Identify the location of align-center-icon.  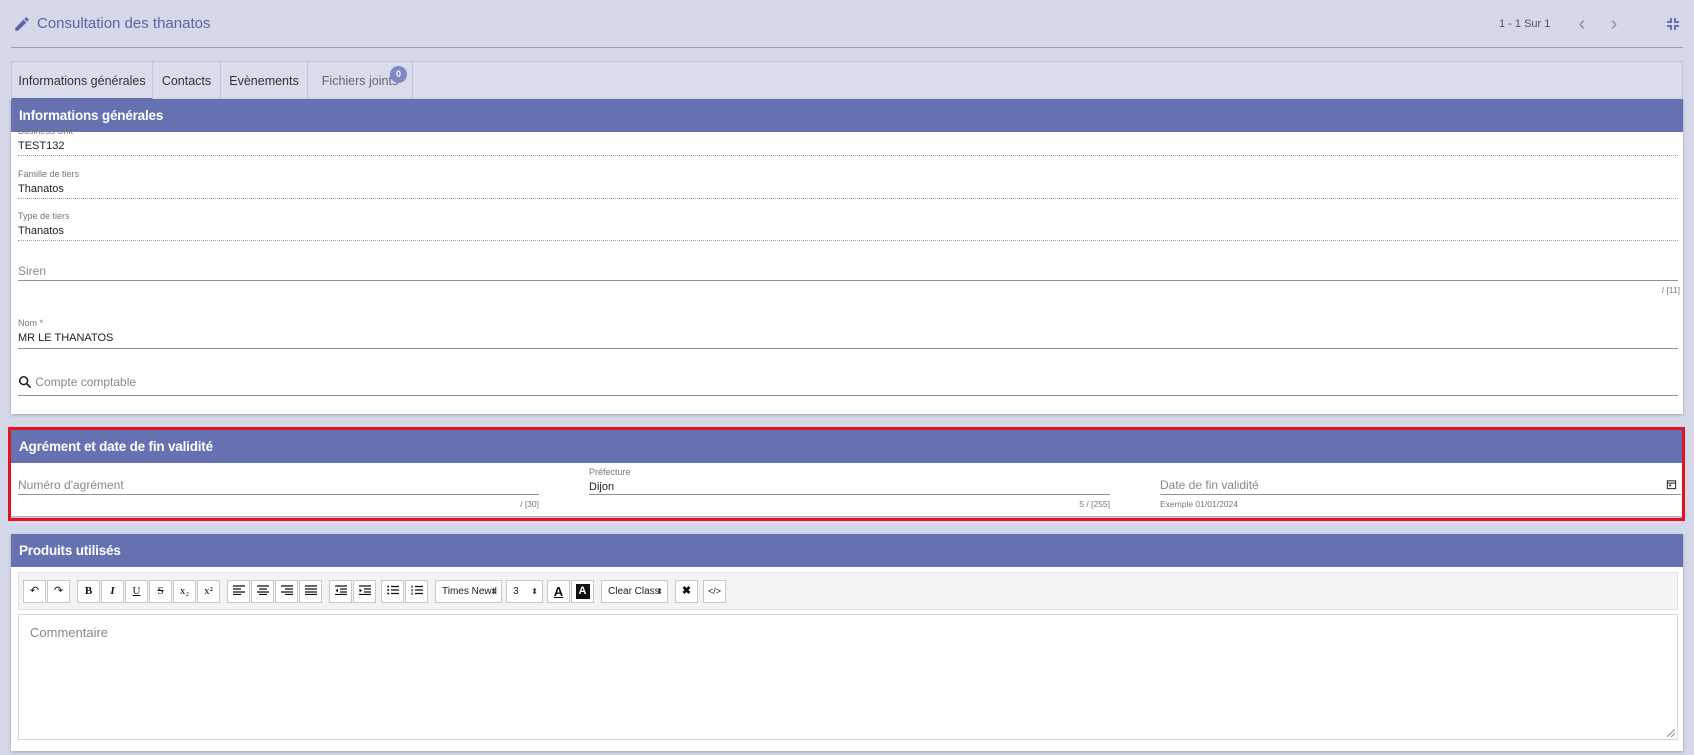
(262, 590).